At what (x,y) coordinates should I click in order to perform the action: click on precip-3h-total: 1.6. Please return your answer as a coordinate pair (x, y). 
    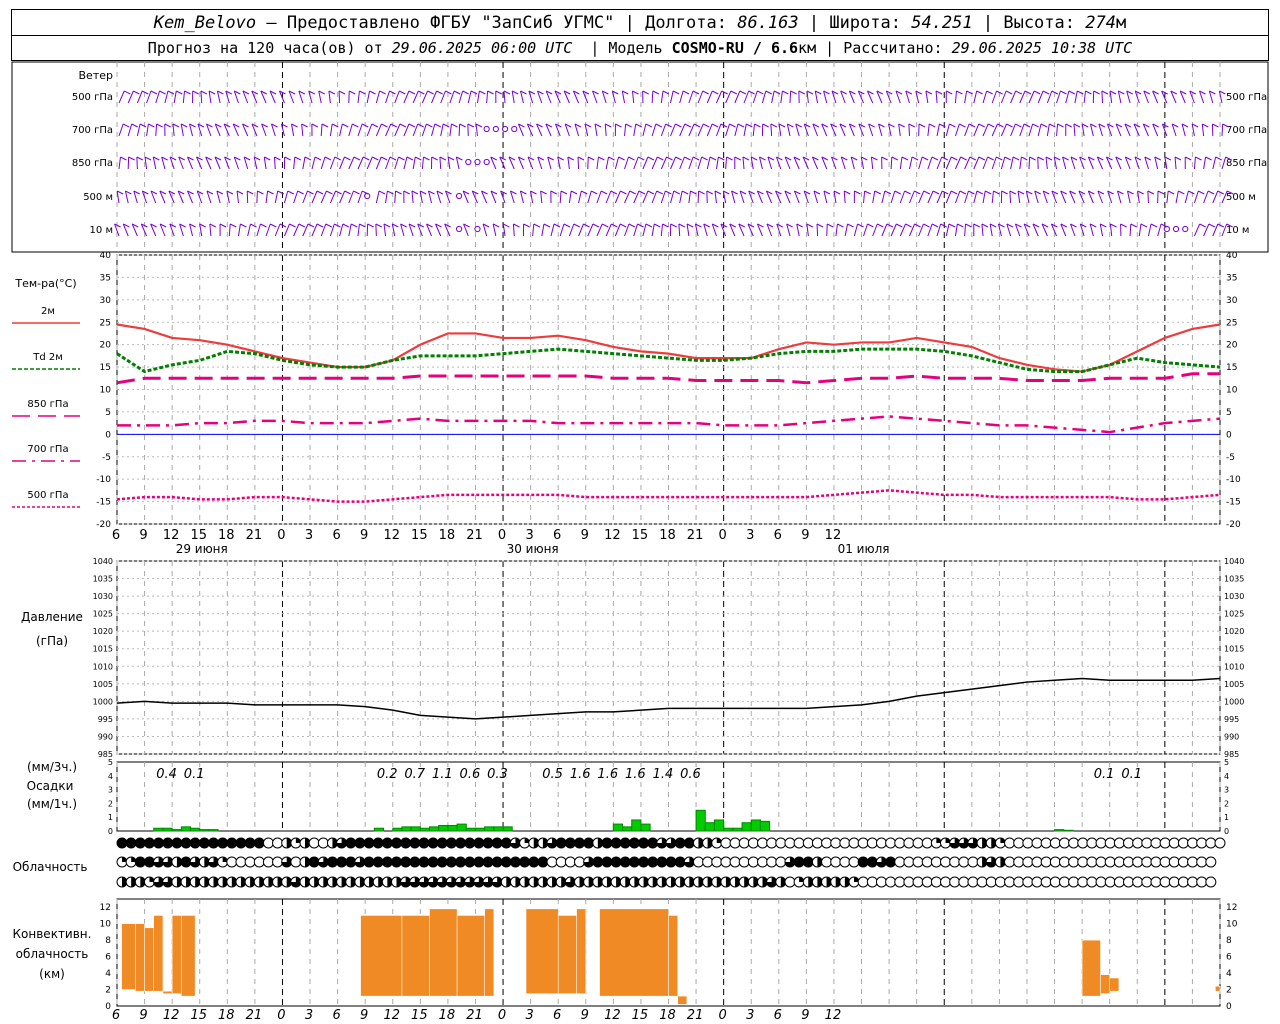
    Looking at the image, I should click on (580, 774).